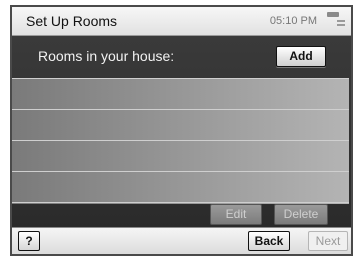  I want to click on title-bar: Set Up Rooms 05:10 PM, so click(181, 21).